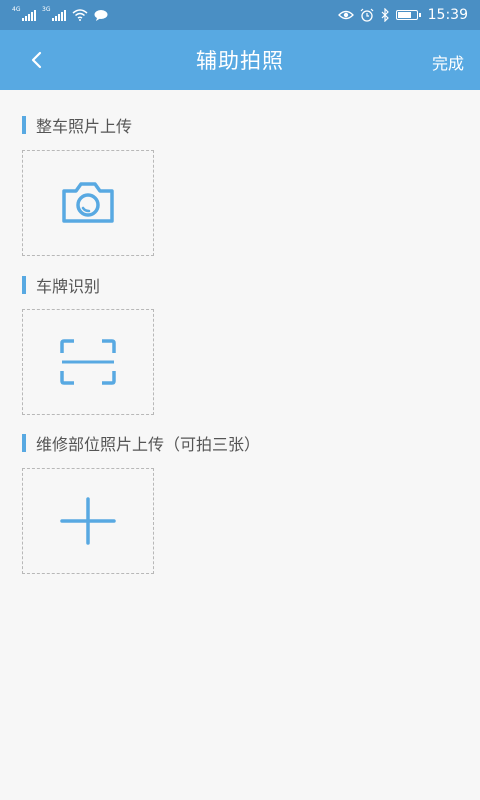 The width and height of the screenshot is (480, 800). I want to click on section-label-repair-photos: 维修部位照片上传（可拍三张）, so click(141, 443).